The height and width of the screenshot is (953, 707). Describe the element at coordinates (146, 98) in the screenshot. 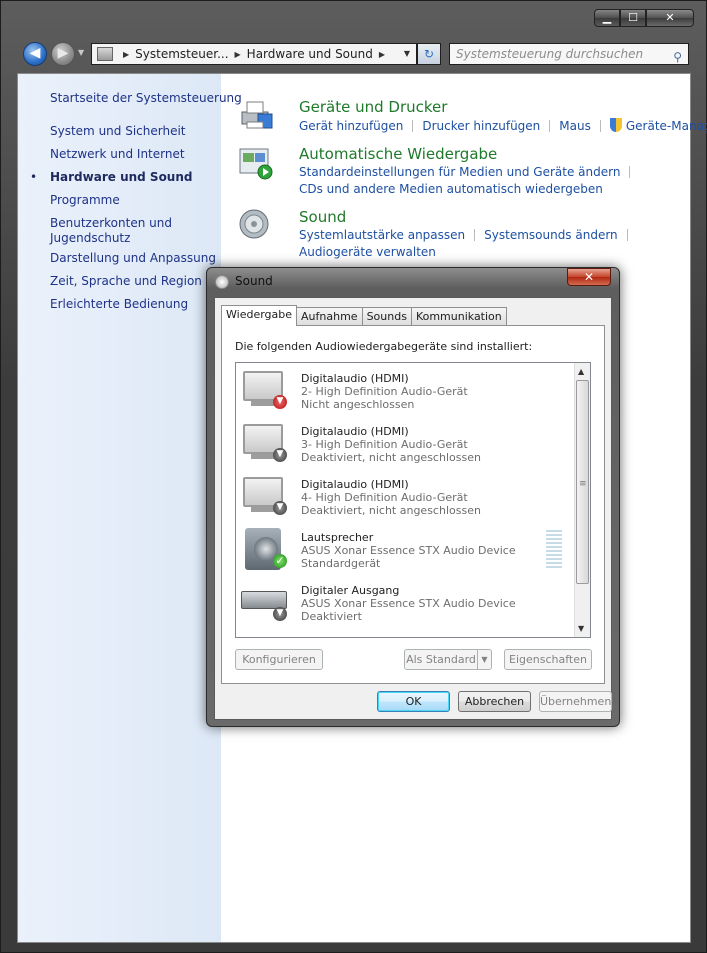

I see `sidebar-item-home: Startseite der Systemsteuerung` at that location.